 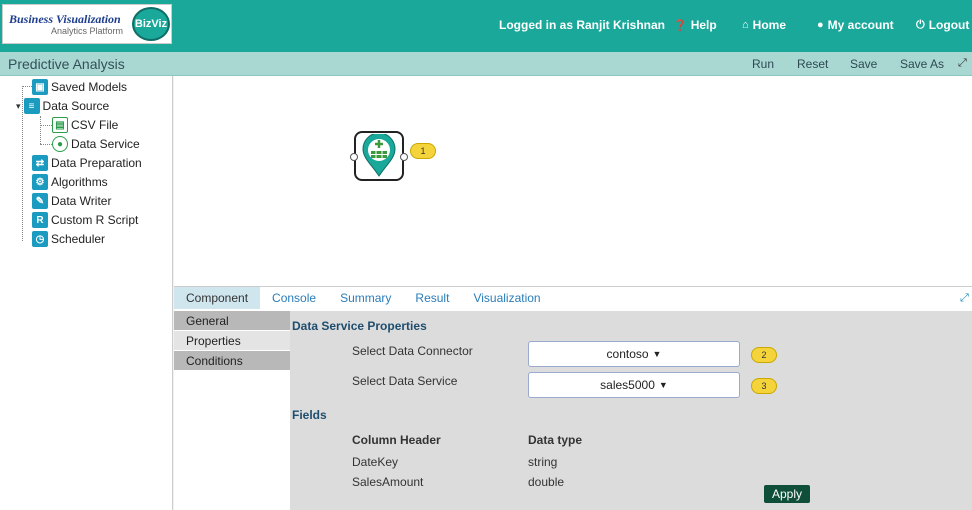 I want to click on data-service-node, so click(x=379, y=156).